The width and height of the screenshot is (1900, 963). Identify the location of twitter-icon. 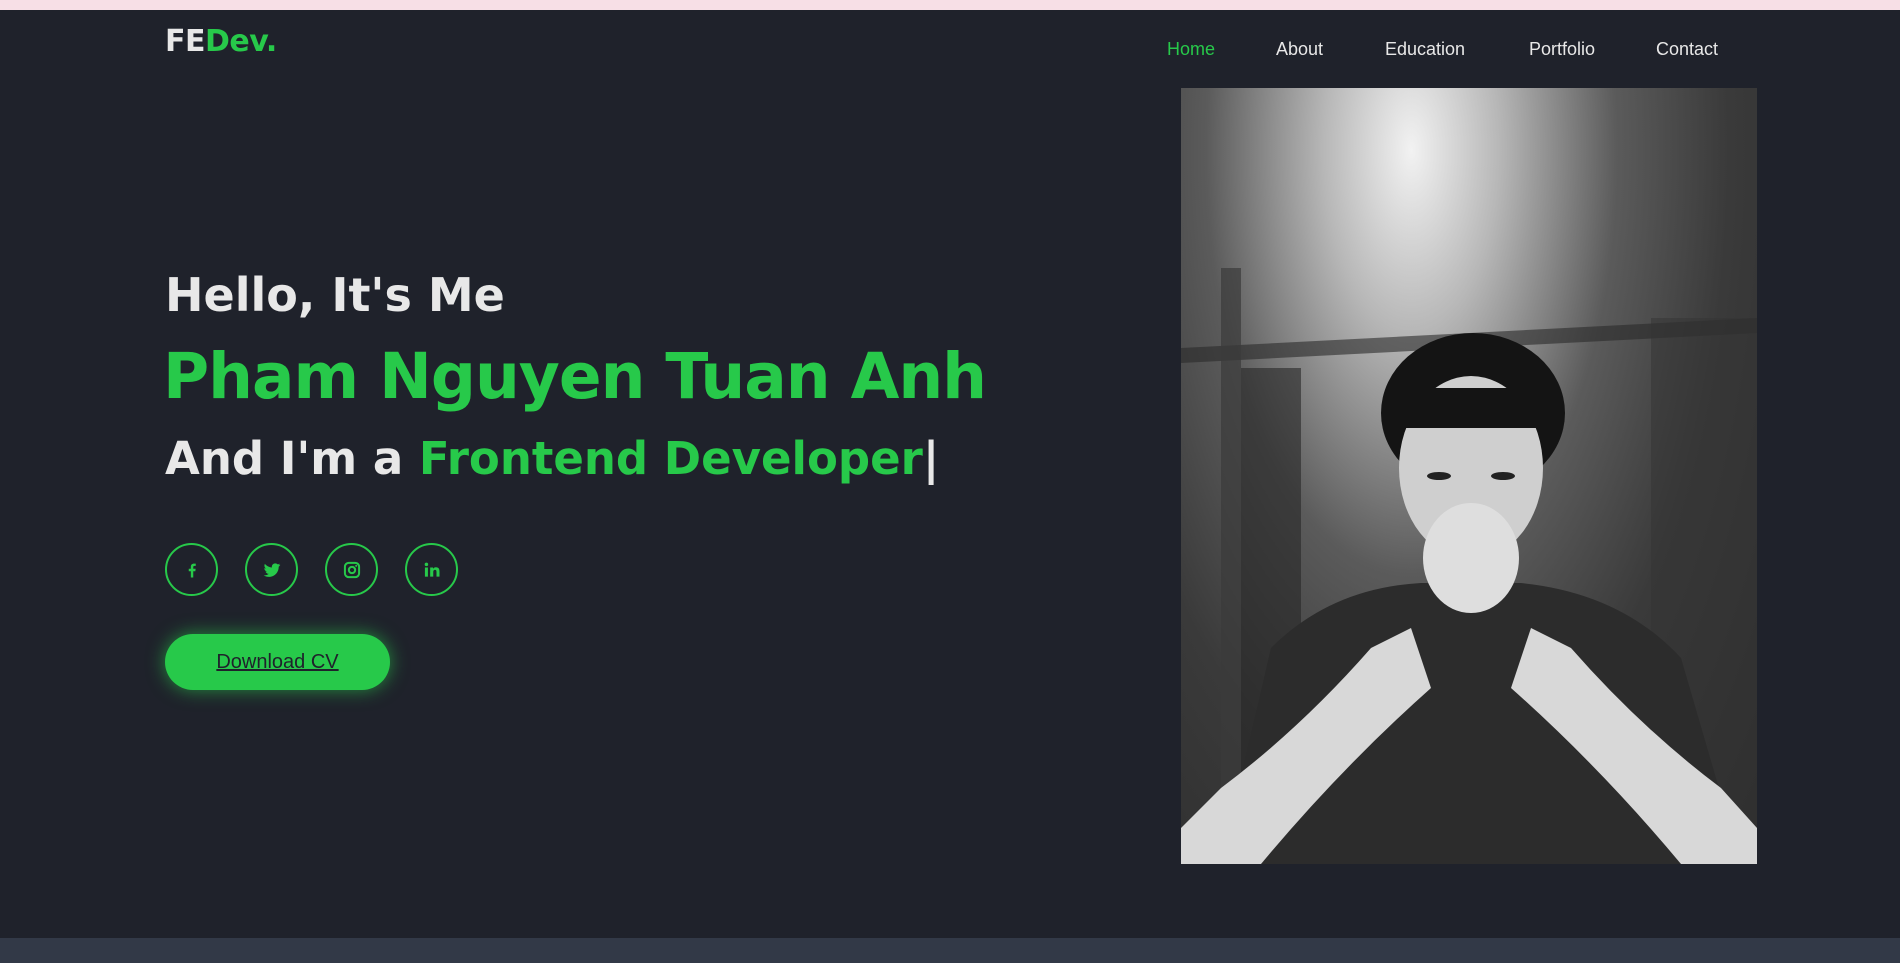
(271, 569).